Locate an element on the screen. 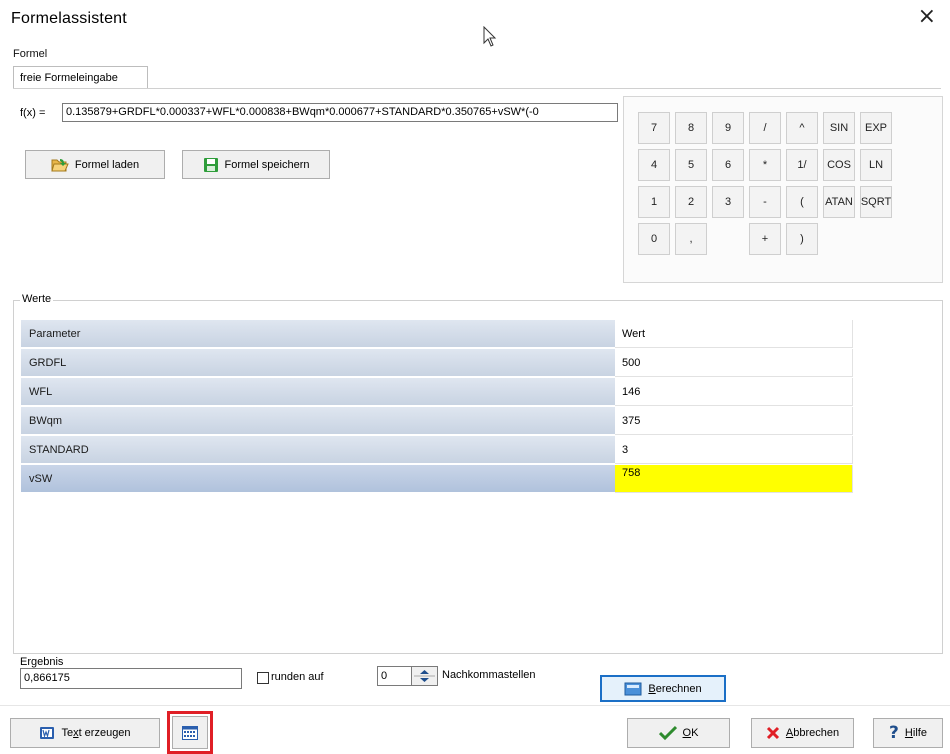 Image resolution: width=950 pixels, height=754 pixels. decimals-stepper is located at coordinates (425, 676).